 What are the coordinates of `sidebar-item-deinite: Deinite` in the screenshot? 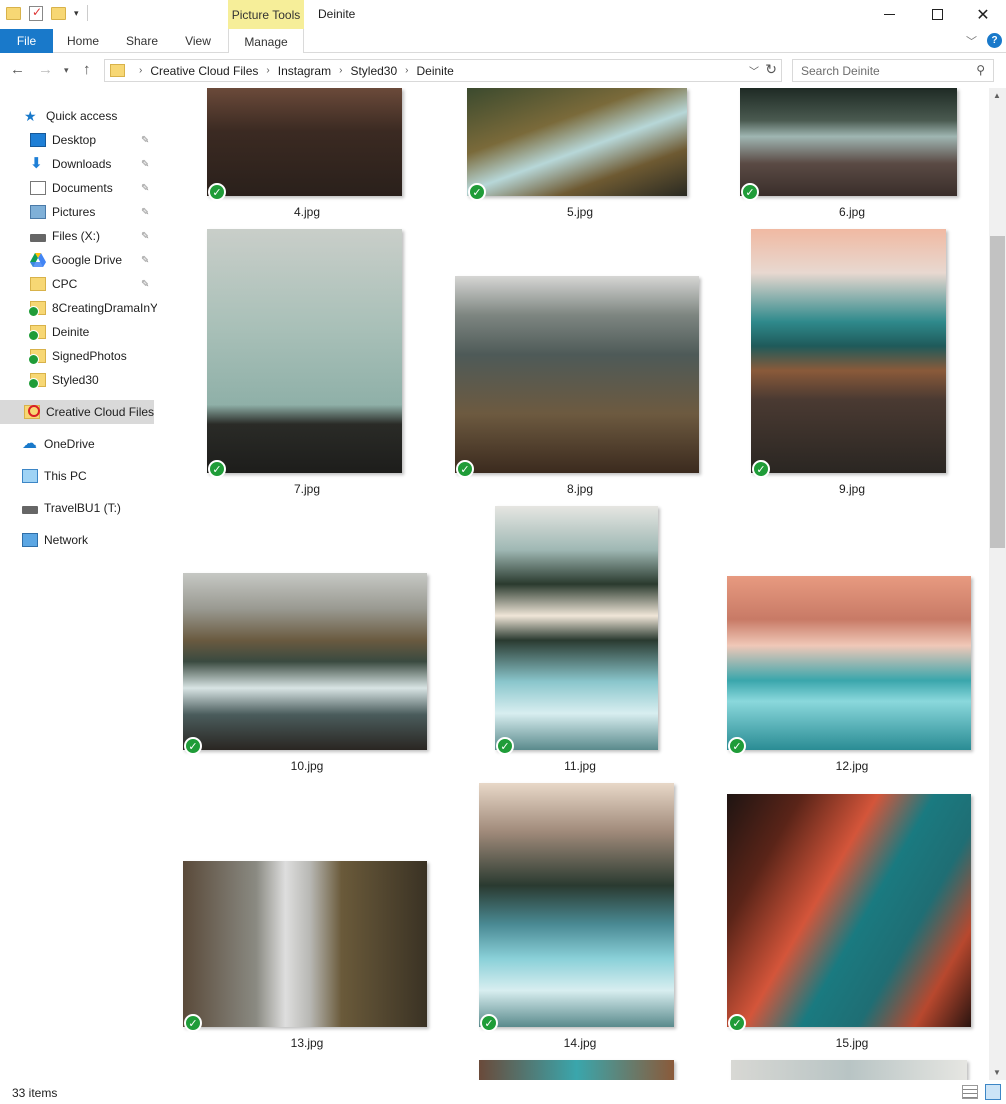 It's located at (78, 332).